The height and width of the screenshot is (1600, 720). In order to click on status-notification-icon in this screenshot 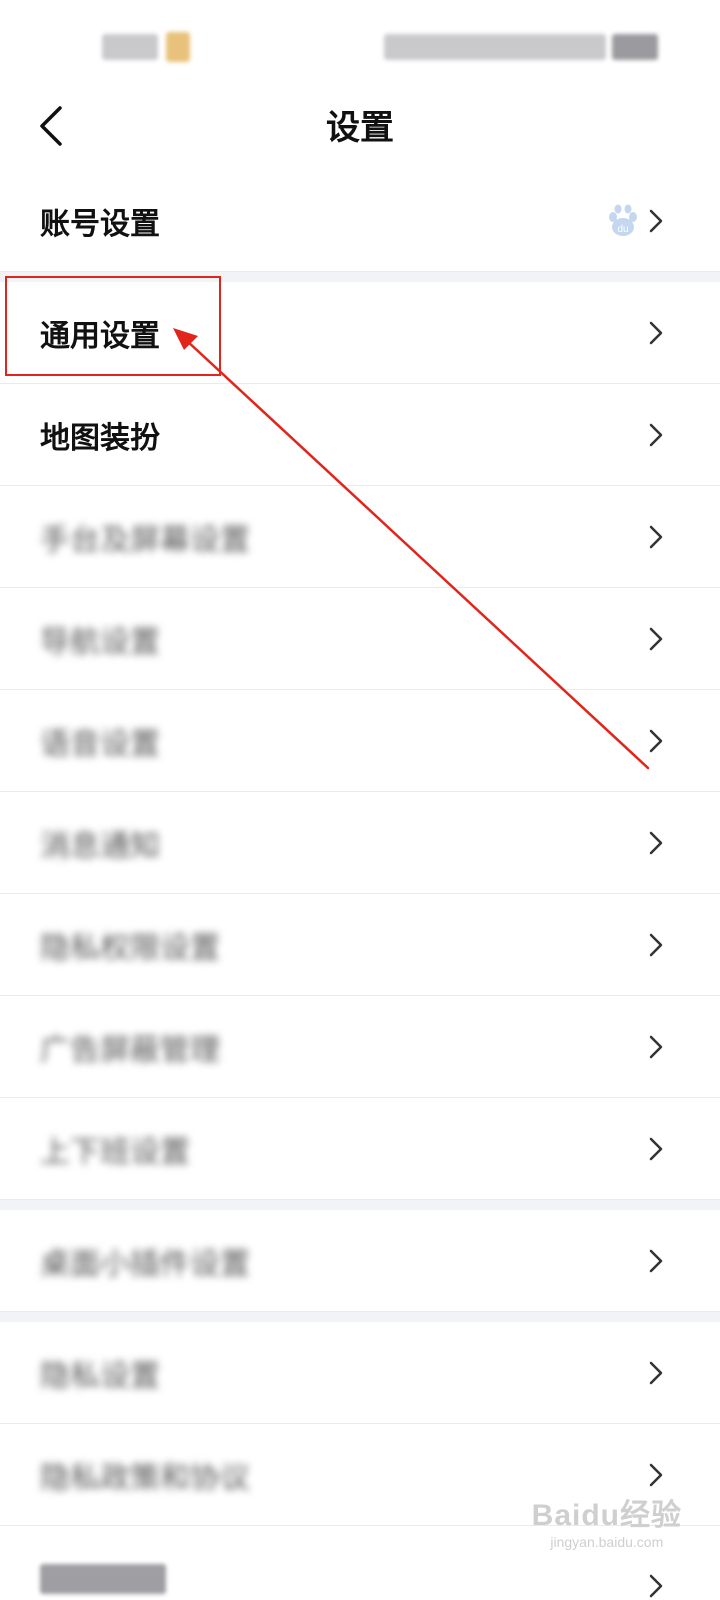, I will do `click(178, 47)`.